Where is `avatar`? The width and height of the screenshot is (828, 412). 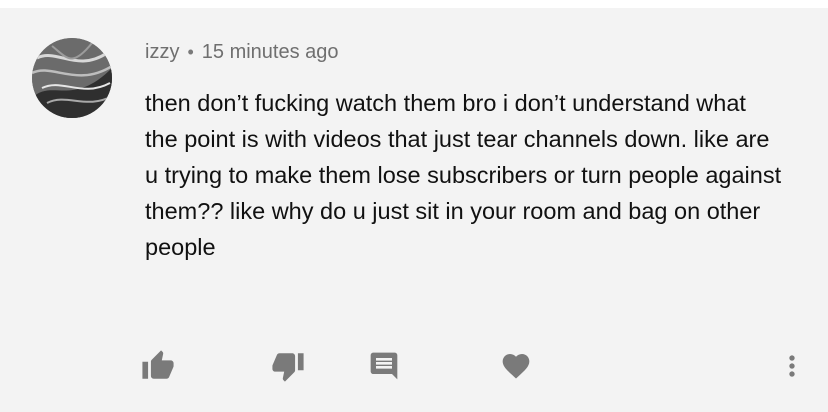 avatar is located at coordinates (72, 78).